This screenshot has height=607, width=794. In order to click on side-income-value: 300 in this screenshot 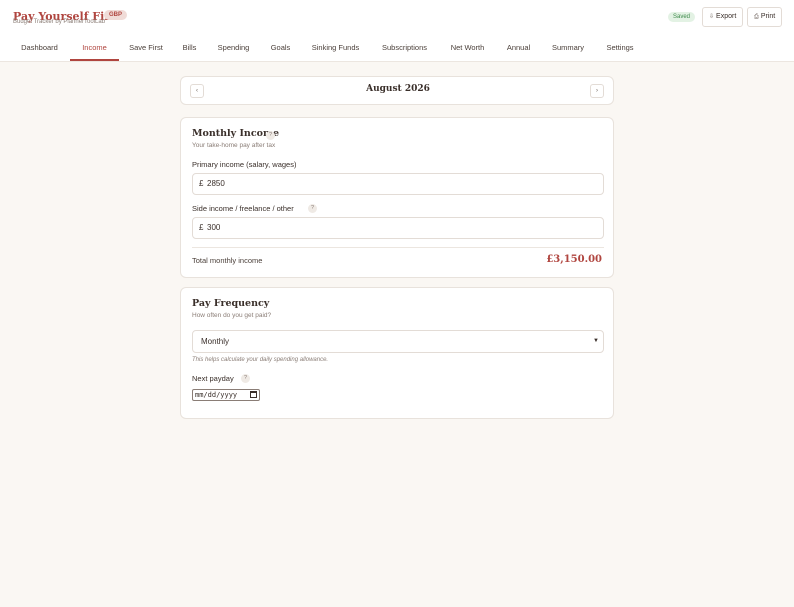, I will do `click(214, 227)`.